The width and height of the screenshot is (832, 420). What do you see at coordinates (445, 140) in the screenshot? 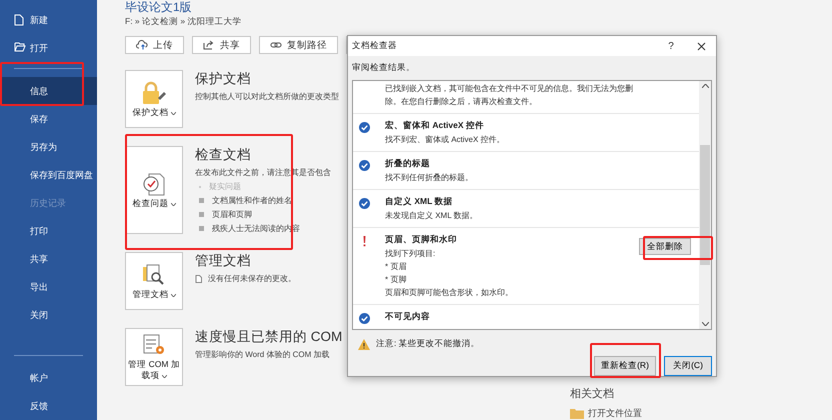
I see `result-text: 找不到宏、窗体或 ActiveX 控件。` at bounding box center [445, 140].